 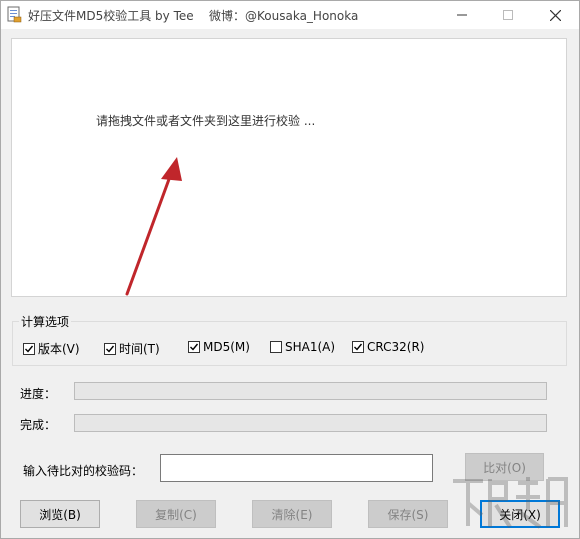 I want to click on checkbox-sha1: SHA1(A), so click(x=302, y=347).